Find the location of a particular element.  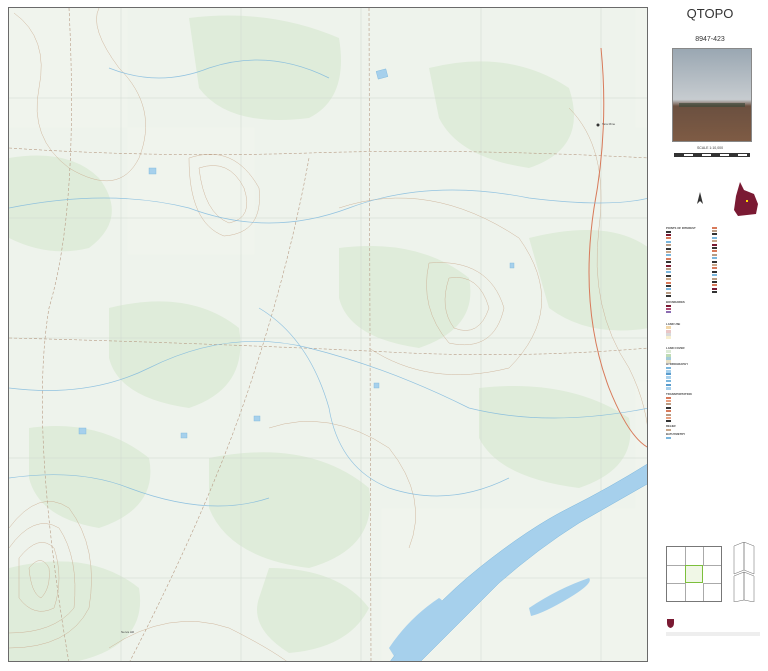

sheet-title: QTOPO is located at coordinates (710, 13).